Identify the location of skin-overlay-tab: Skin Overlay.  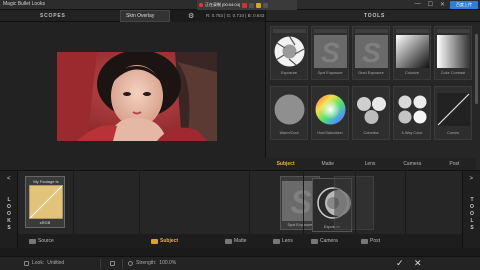
(145, 16).